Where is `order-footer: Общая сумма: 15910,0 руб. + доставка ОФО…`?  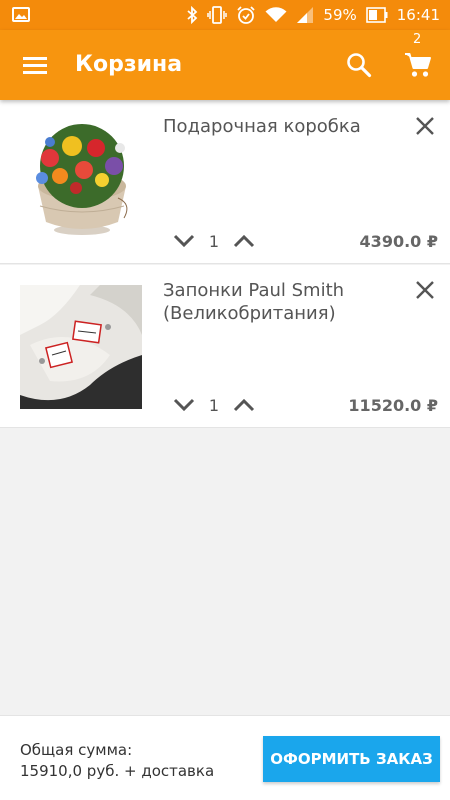
order-footer: Общая сумма: 15910,0 руб. + доставка ОФО… is located at coordinates (225, 757).